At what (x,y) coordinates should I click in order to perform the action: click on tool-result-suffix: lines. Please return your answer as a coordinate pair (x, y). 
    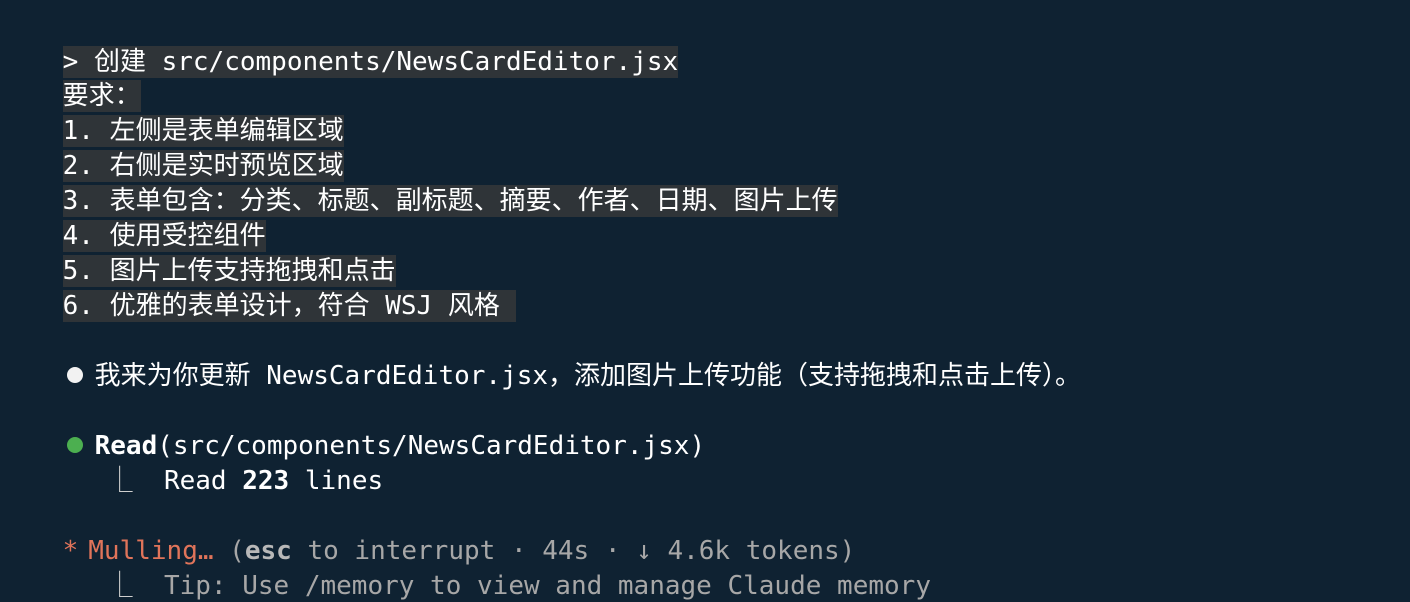
    Looking at the image, I should click on (336, 481).